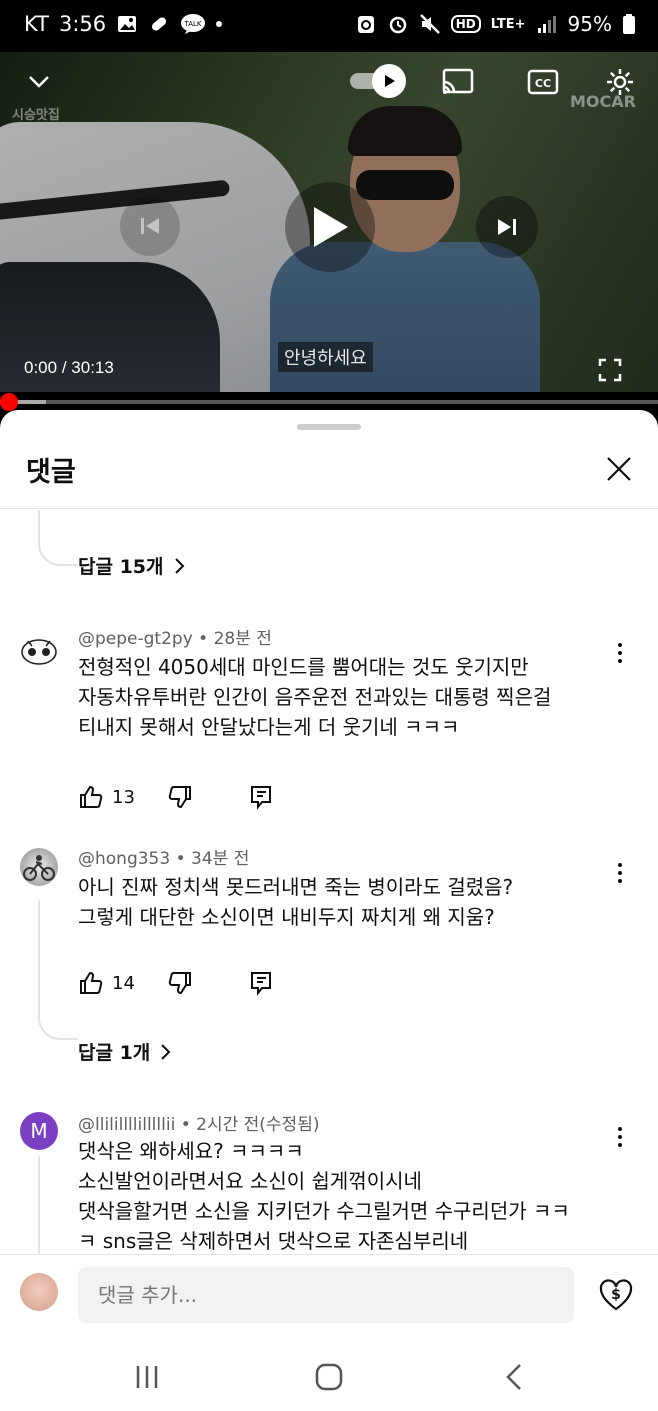 The width and height of the screenshot is (658, 1411). I want to click on video-caption: 안녕하세요, so click(325, 357).